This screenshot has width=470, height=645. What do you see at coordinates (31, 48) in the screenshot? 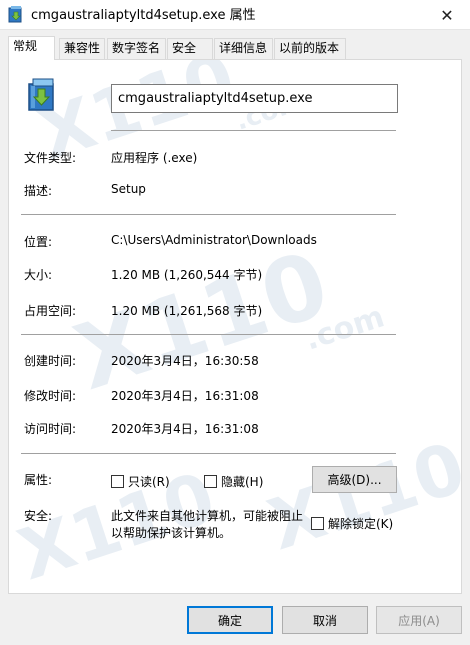
I see `tab-general: 常规` at bounding box center [31, 48].